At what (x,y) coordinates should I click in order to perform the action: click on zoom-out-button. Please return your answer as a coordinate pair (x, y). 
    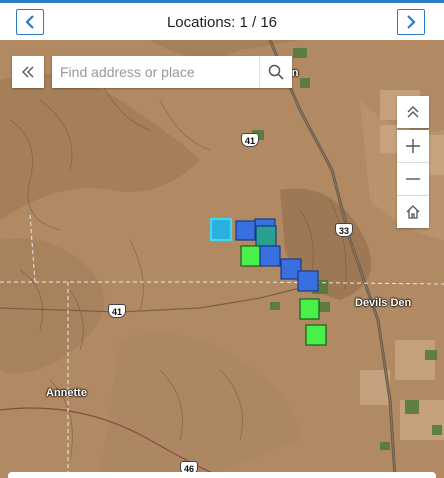
    Looking at the image, I should click on (413, 178).